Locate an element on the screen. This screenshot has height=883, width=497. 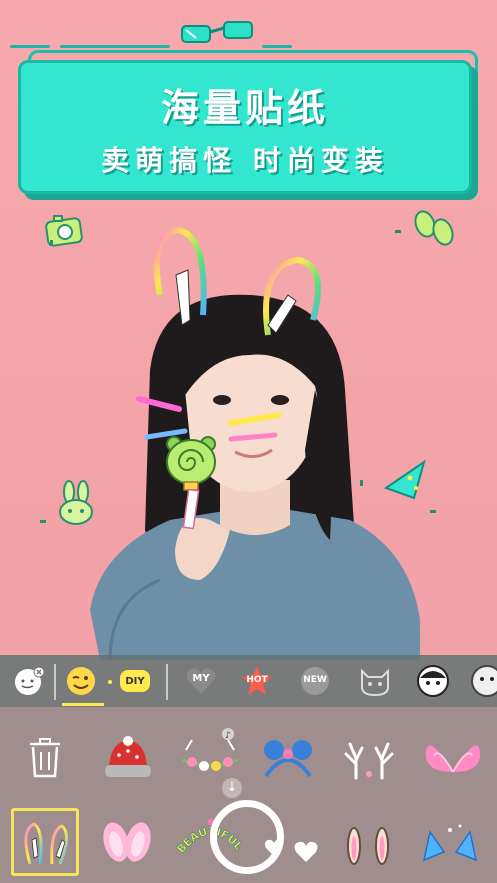
butterfly-wings-icon is located at coordinates (453, 759).